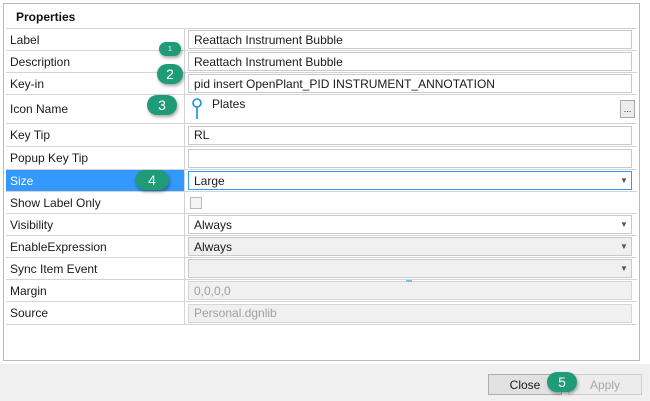 This screenshot has width=650, height=401. I want to click on enable-expression-value: Always, so click(213, 246).